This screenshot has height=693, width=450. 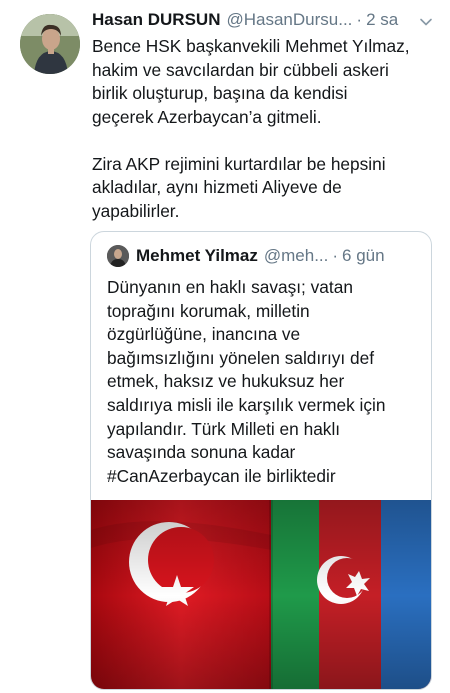 I want to click on tweet-header: Hasan DURSUN @HasanDursu... · 2 sa, so click(x=265, y=22).